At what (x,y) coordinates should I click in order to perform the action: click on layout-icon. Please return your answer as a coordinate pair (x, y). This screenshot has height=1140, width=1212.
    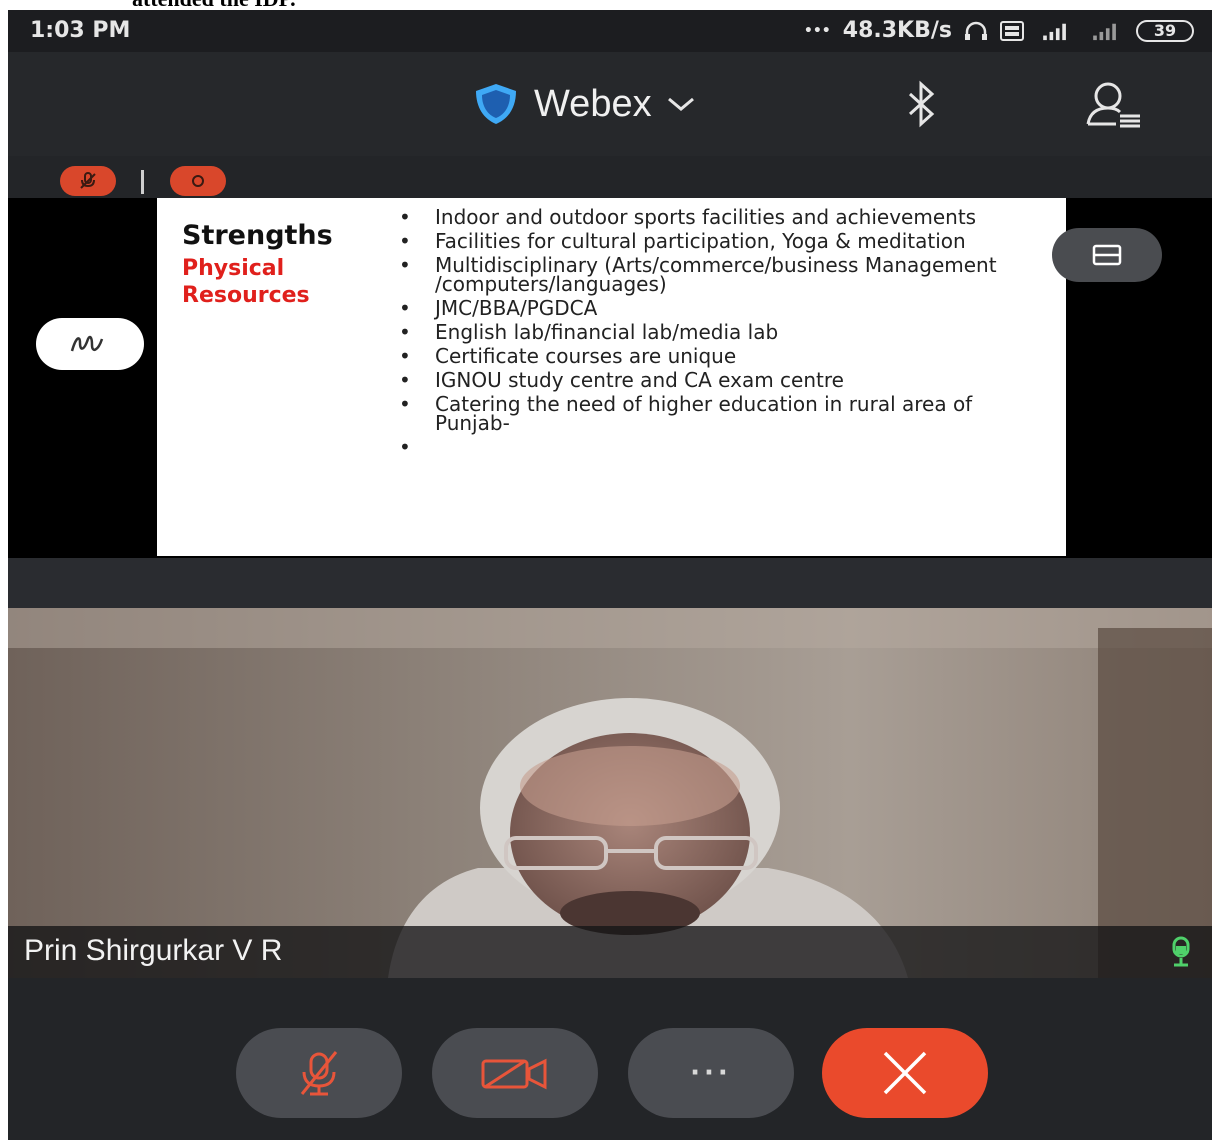
    Looking at the image, I should click on (1107, 255).